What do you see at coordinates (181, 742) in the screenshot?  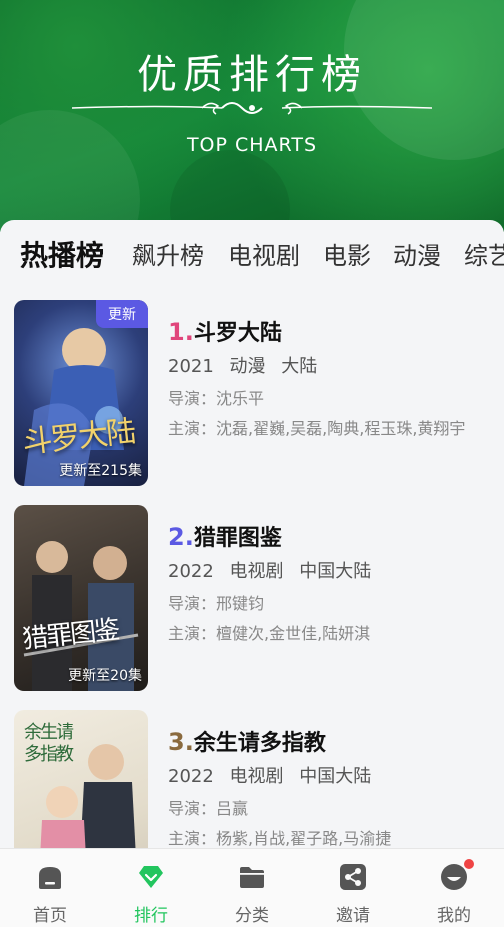 I see `rank-number: 3.` at bounding box center [181, 742].